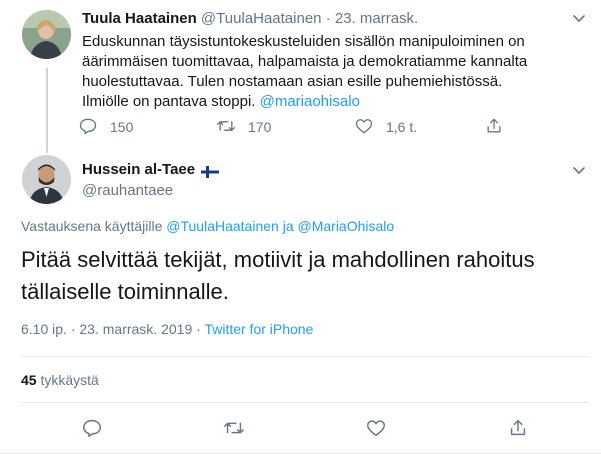  What do you see at coordinates (376, 18) in the screenshot?
I see `parent-date: 23. marrask.` at bounding box center [376, 18].